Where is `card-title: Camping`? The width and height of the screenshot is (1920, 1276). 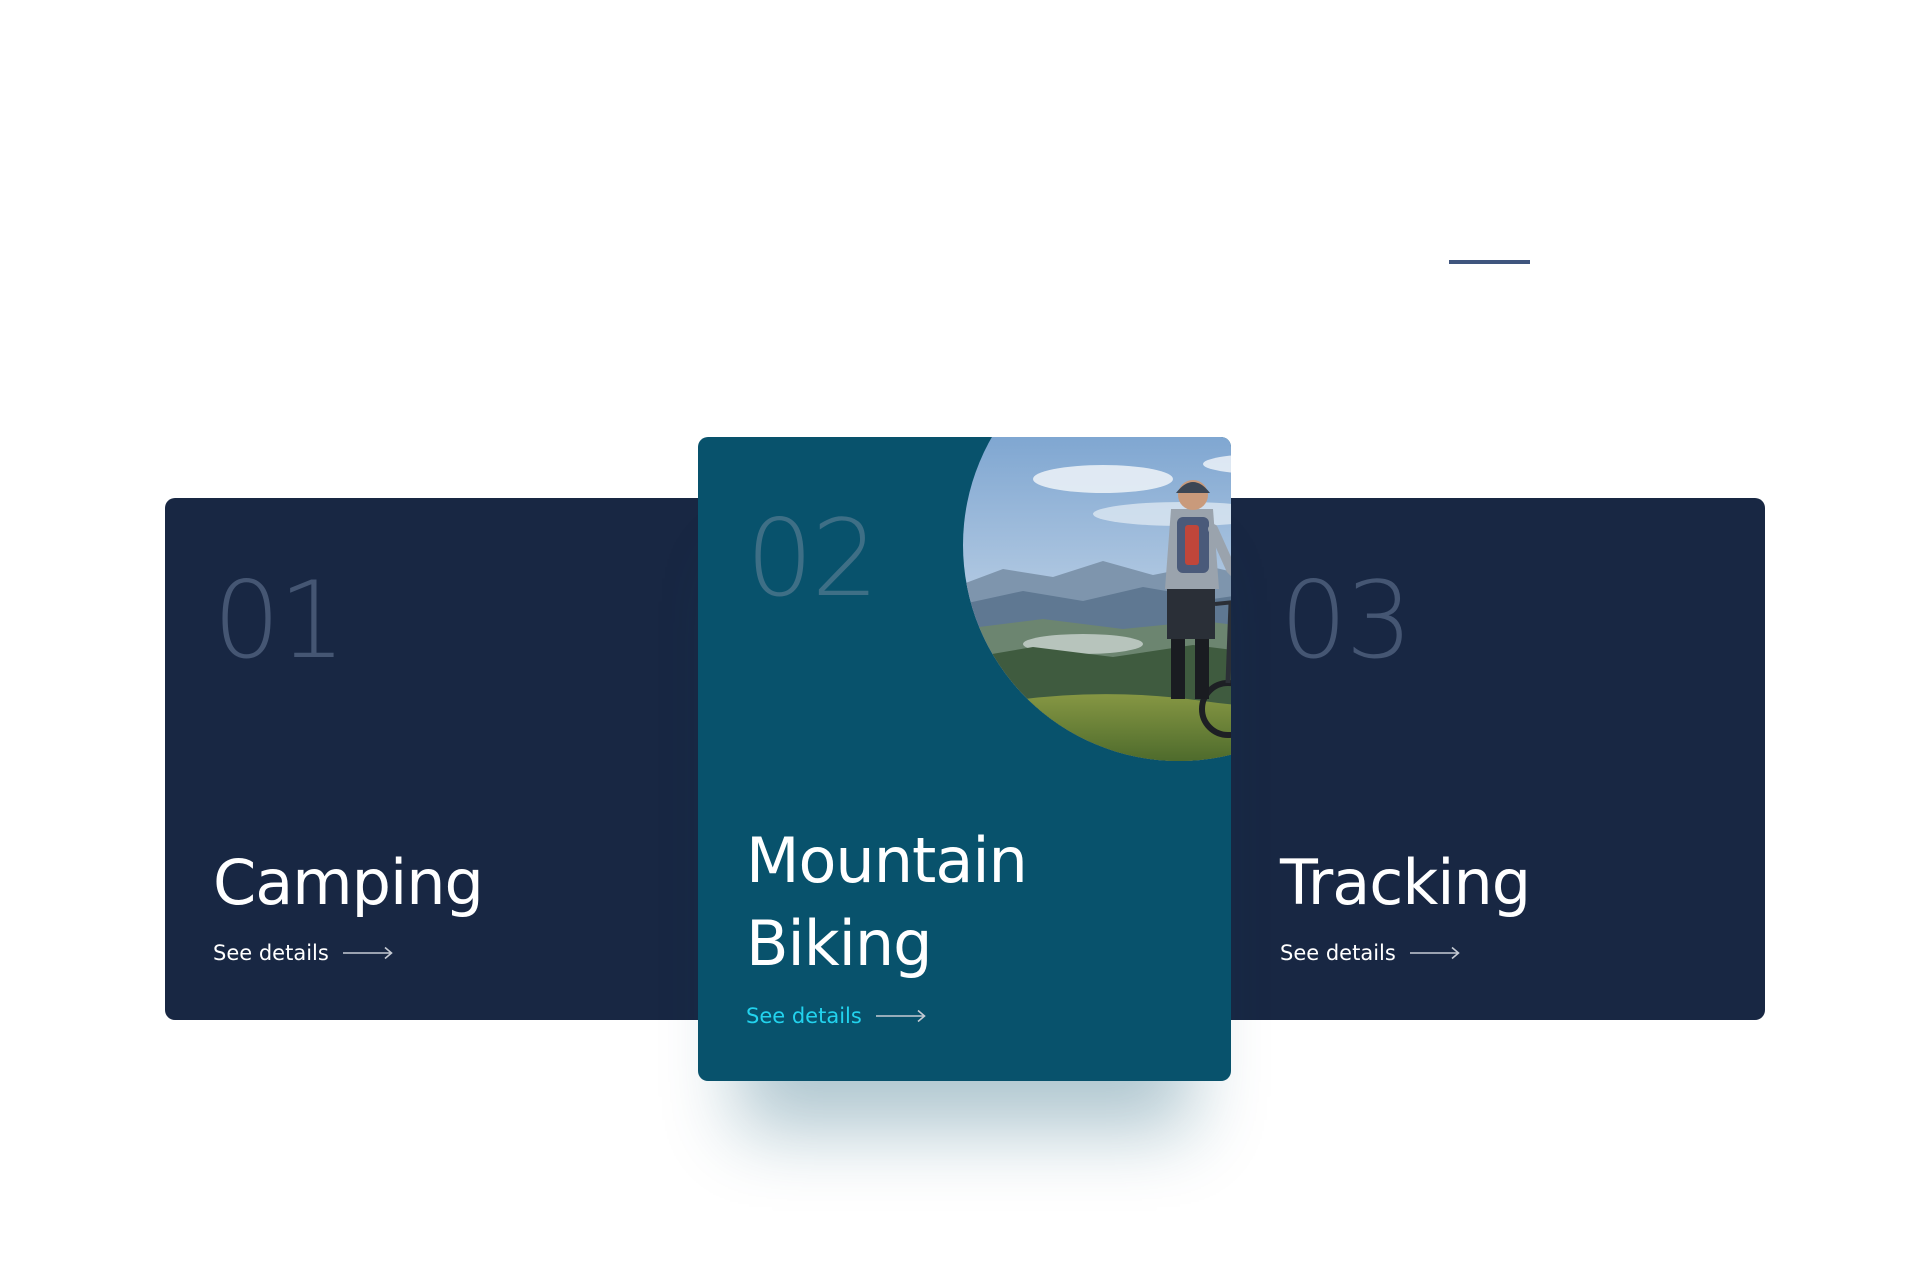 card-title: Camping is located at coordinates (348, 882).